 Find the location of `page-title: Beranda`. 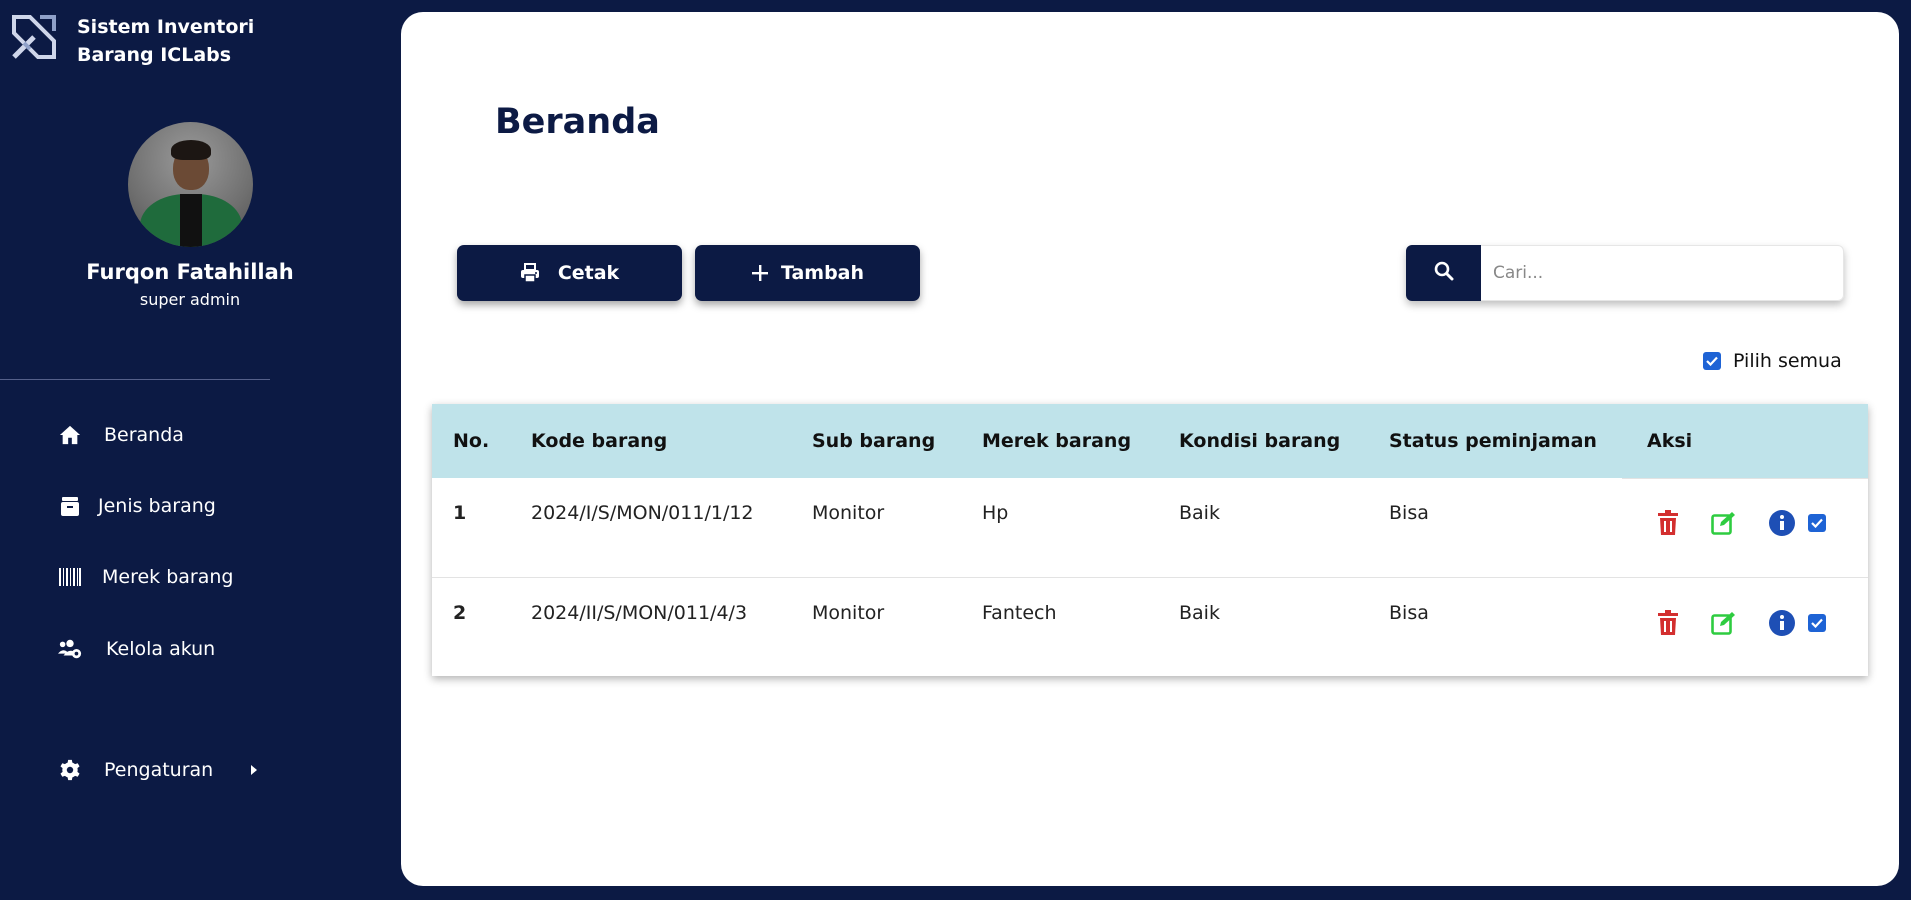

page-title: Beranda is located at coordinates (577, 122).